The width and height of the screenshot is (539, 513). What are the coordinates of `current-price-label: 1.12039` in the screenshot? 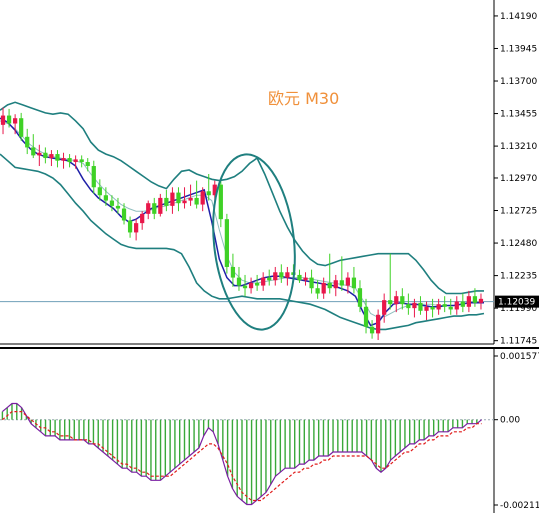 It's located at (516, 303).